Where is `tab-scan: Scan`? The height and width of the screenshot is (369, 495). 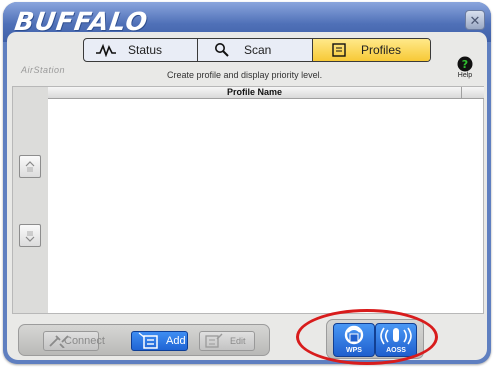
tab-scan: Scan is located at coordinates (254, 50).